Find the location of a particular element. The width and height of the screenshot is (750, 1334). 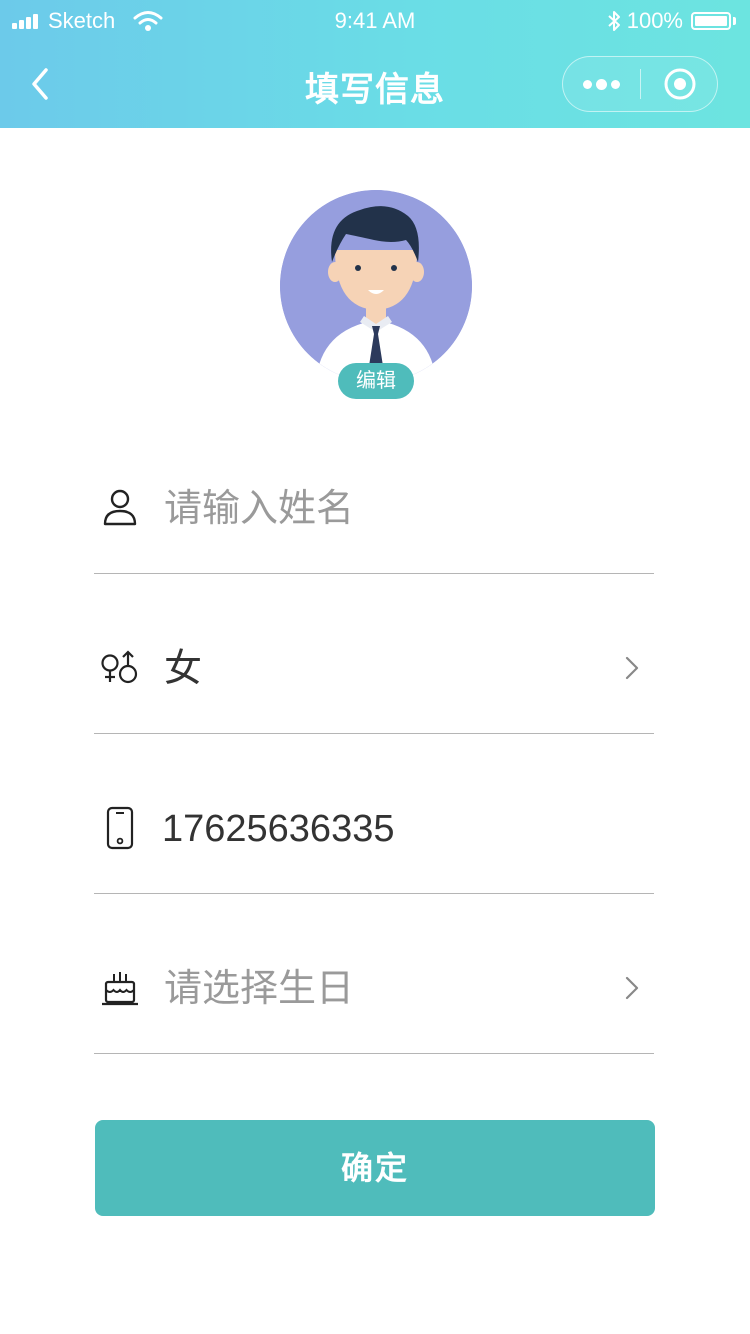

avatar is located at coordinates (376, 286).